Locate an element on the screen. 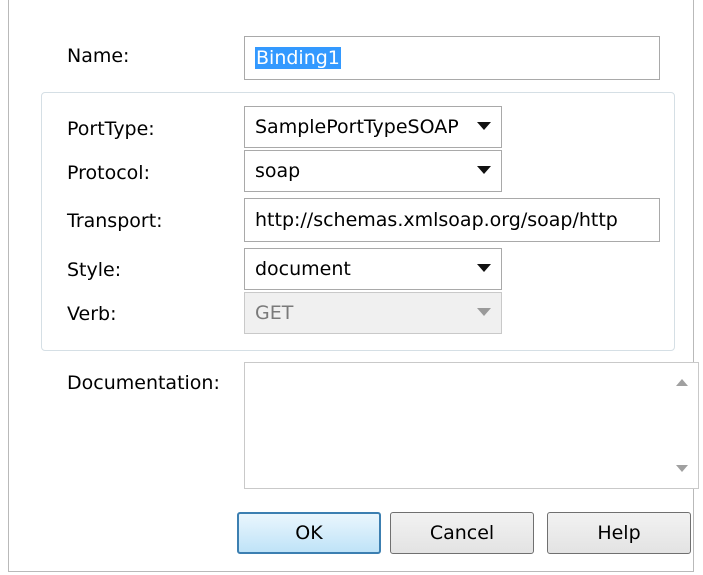  name-label: Name: is located at coordinates (98, 56).